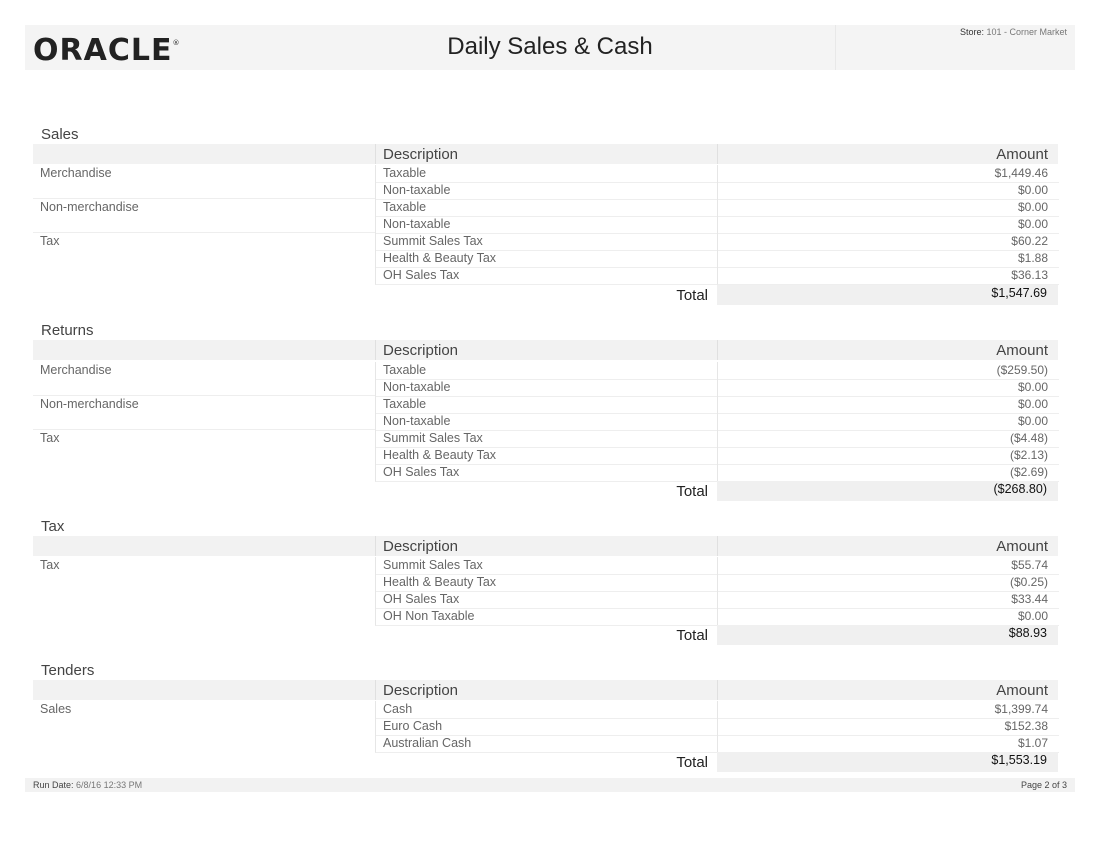 This screenshot has width=1100, height=850. Describe the element at coordinates (546, 456) in the screenshot. I see `table-row: Health & Beauty Tax ($2.13)` at that location.